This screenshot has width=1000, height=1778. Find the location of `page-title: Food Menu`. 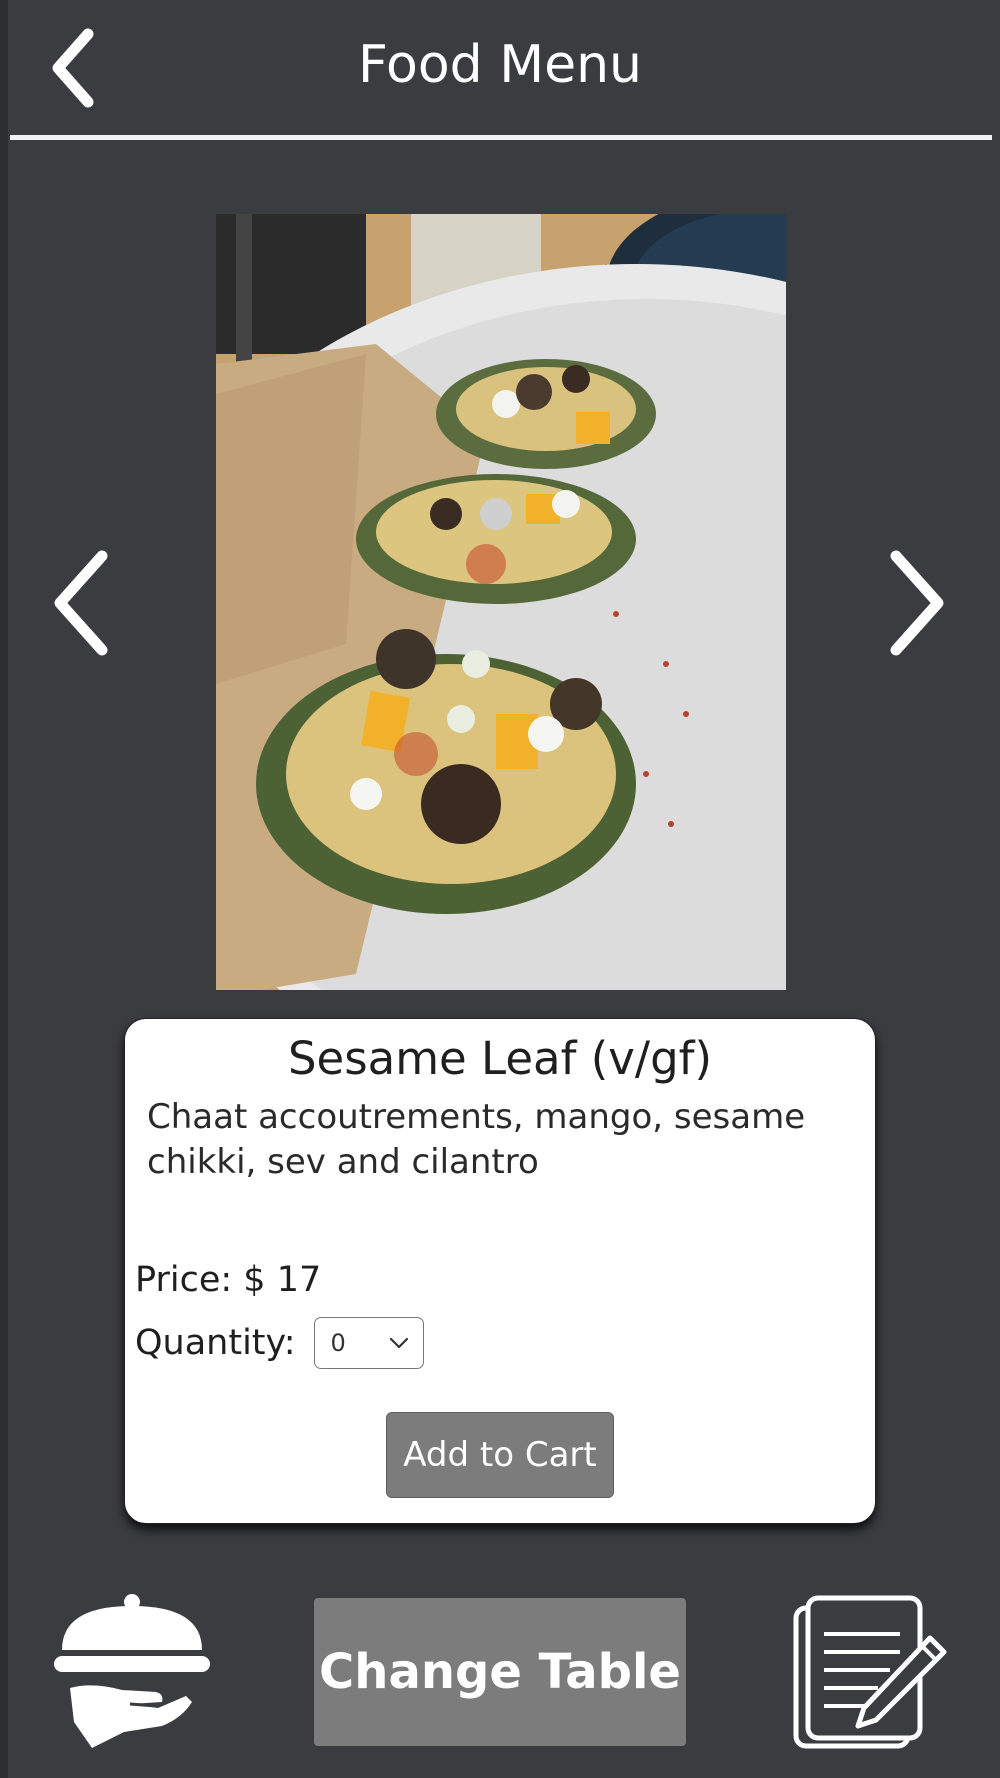

page-title: Food Menu is located at coordinates (500, 65).